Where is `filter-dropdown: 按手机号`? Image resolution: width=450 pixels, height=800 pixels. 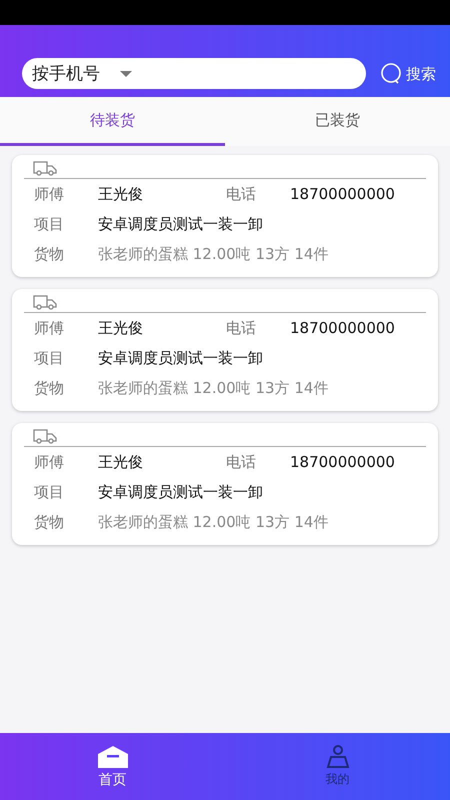
filter-dropdown: 按手机号 is located at coordinates (82, 73).